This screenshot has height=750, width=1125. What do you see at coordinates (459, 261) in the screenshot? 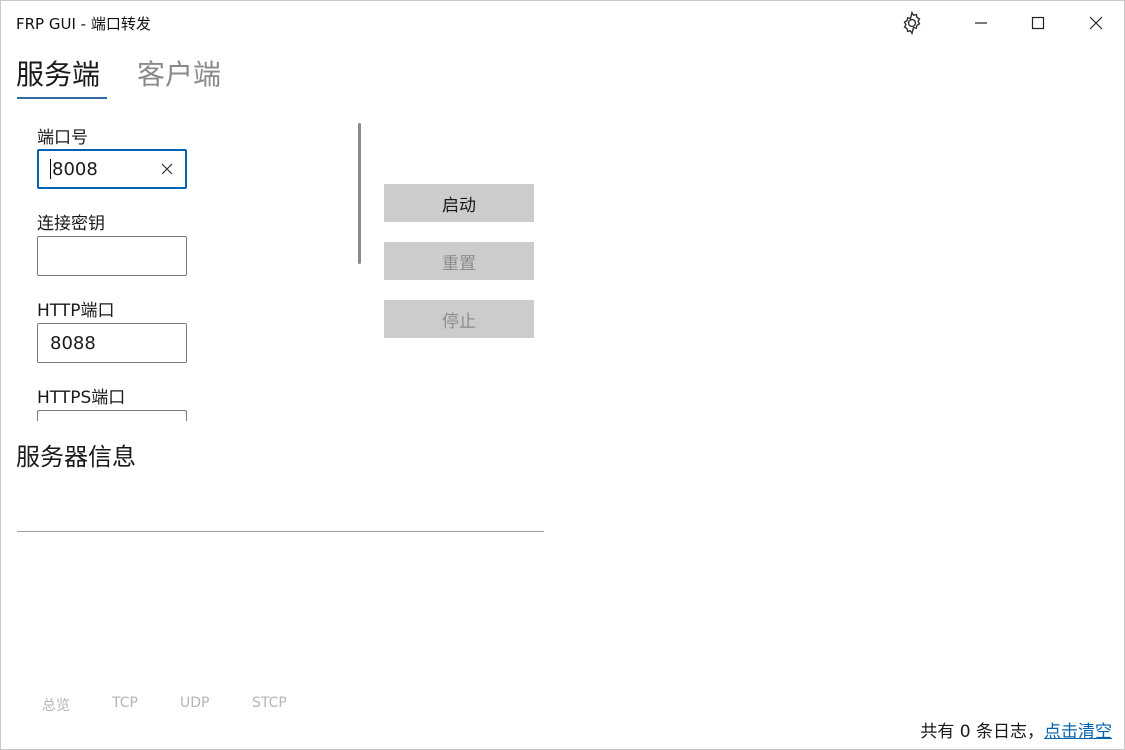
I see `reset-button: 重置` at bounding box center [459, 261].